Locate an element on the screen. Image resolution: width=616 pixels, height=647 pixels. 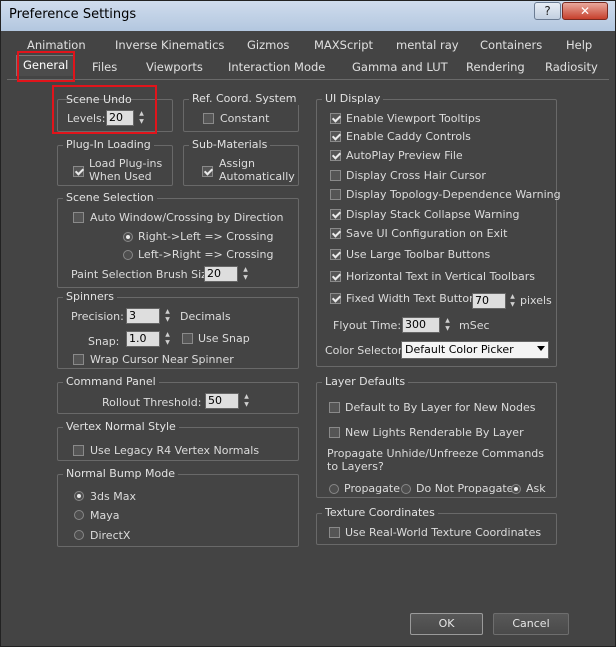
left-right-crossing-label: Left->Right => Crossing is located at coordinates (206, 254).